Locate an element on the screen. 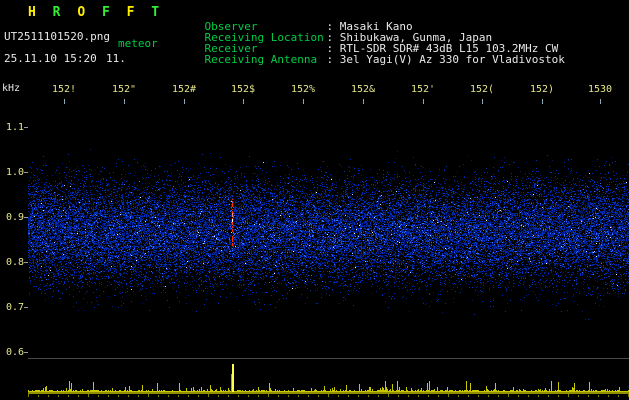 This screenshot has width=629, height=400. time-tick-label: 152) is located at coordinates (542, 89).